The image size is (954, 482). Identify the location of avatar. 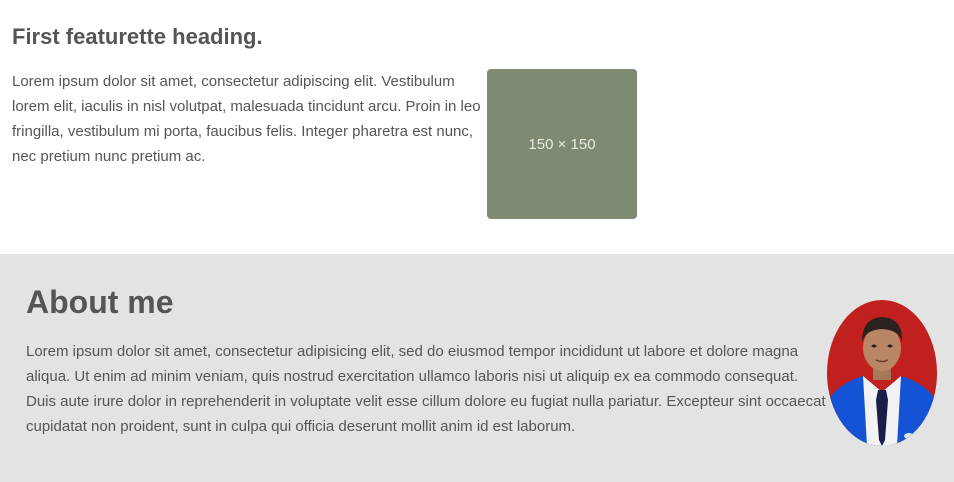
(882, 373).